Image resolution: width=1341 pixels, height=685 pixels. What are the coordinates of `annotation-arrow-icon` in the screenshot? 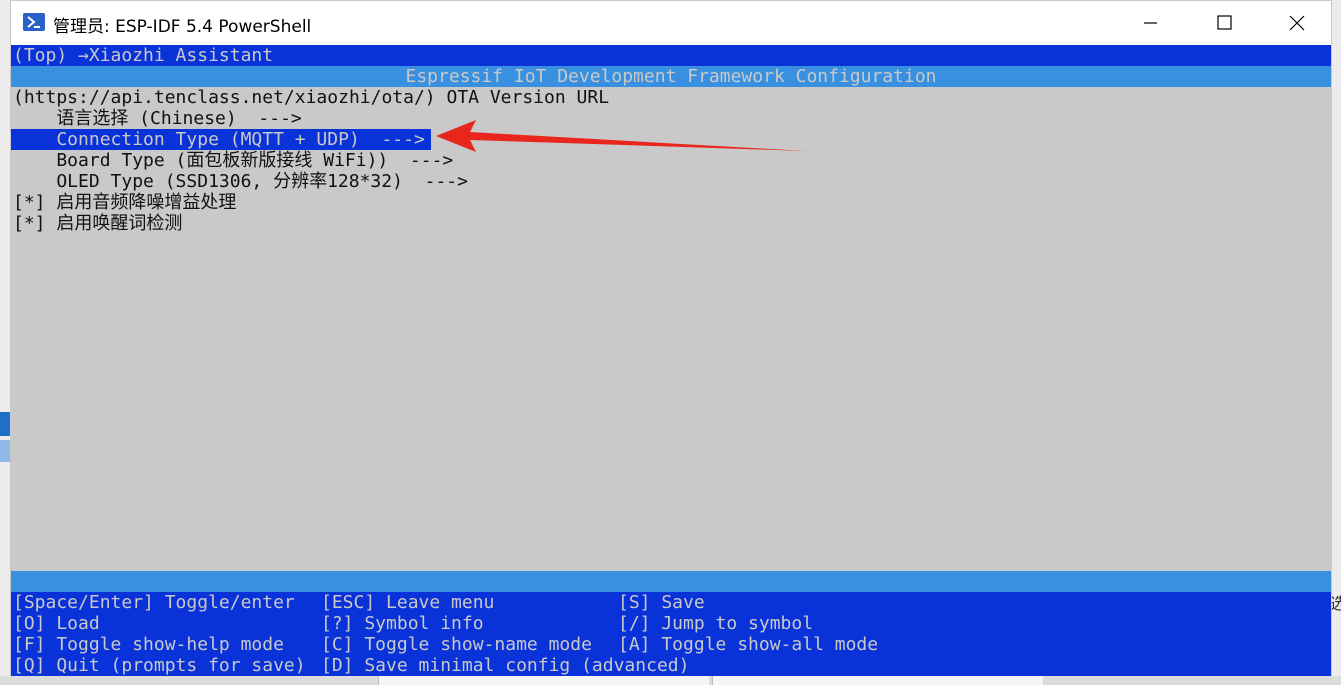 It's located at (621, 136).